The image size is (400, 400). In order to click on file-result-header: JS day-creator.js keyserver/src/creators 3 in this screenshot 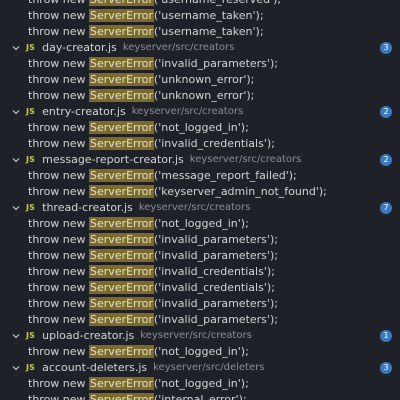, I will do `click(200, 48)`.